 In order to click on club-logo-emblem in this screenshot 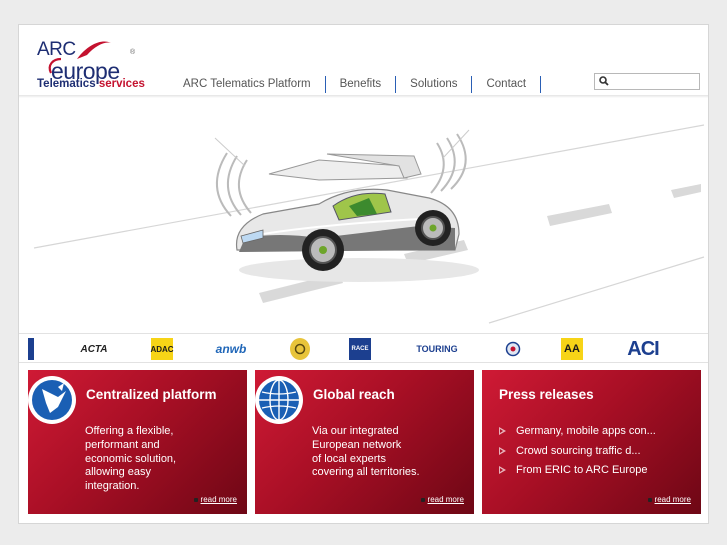, I will do `click(513, 349)`.